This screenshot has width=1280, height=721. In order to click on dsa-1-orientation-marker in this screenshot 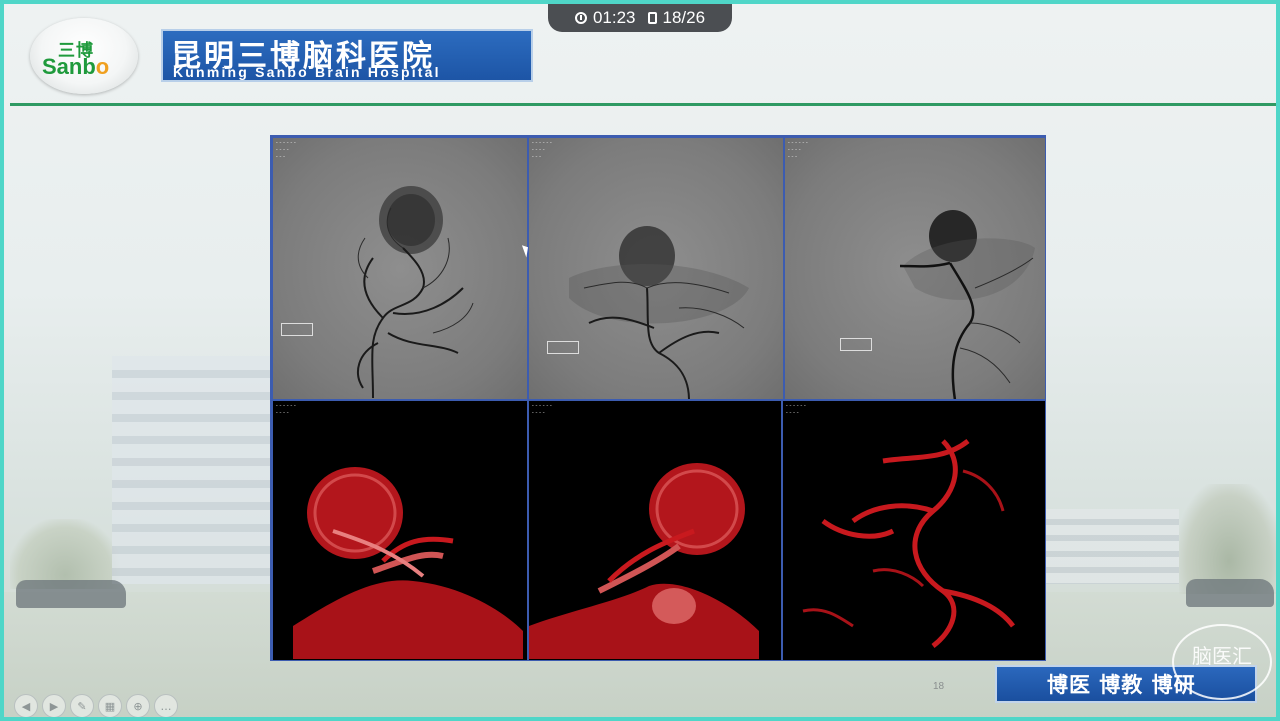, I will do `click(297, 329)`.